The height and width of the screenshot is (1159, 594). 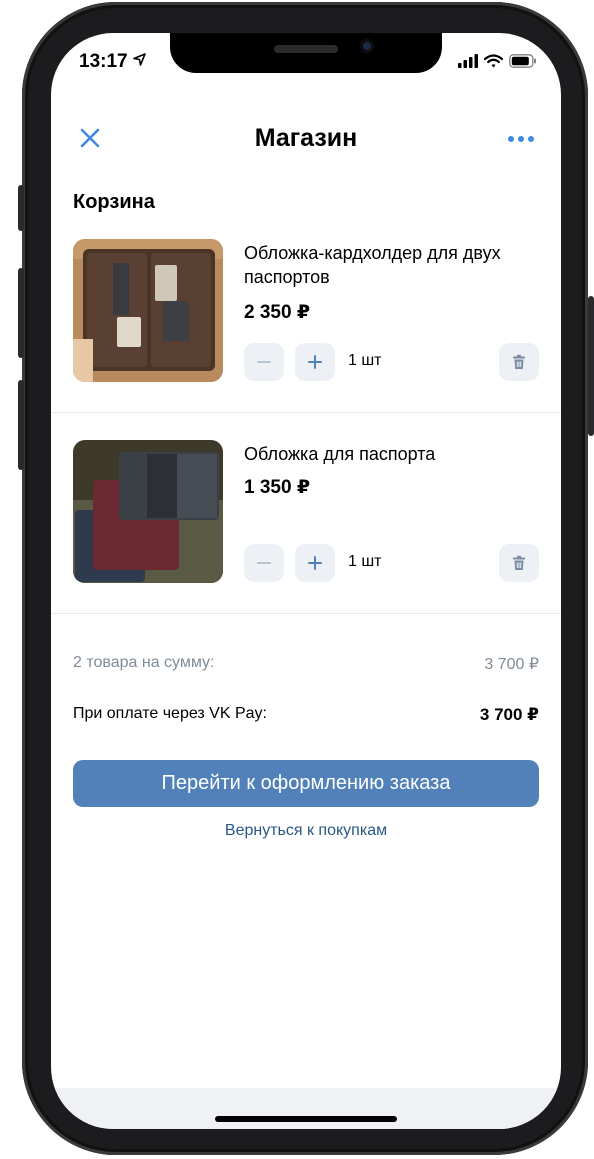 I want to click on product-price: 2 350 ₽, so click(x=277, y=312).